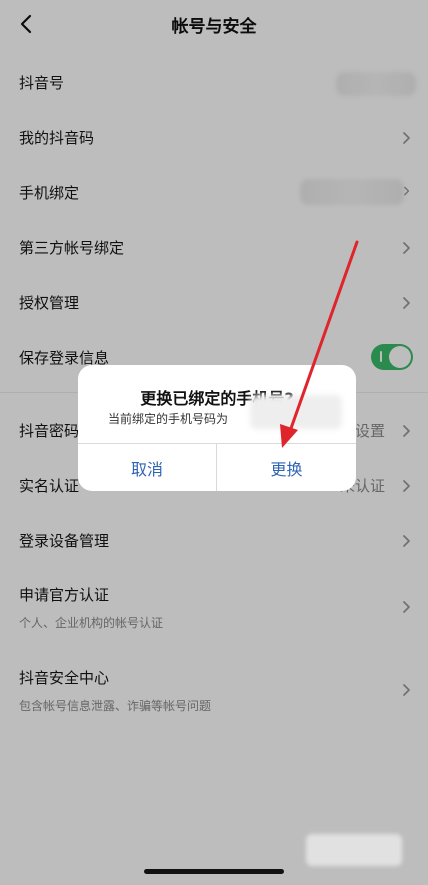  What do you see at coordinates (147, 467) in the screenshot?
I see `cancel-button: 取消` at bounding box center [147, 467].